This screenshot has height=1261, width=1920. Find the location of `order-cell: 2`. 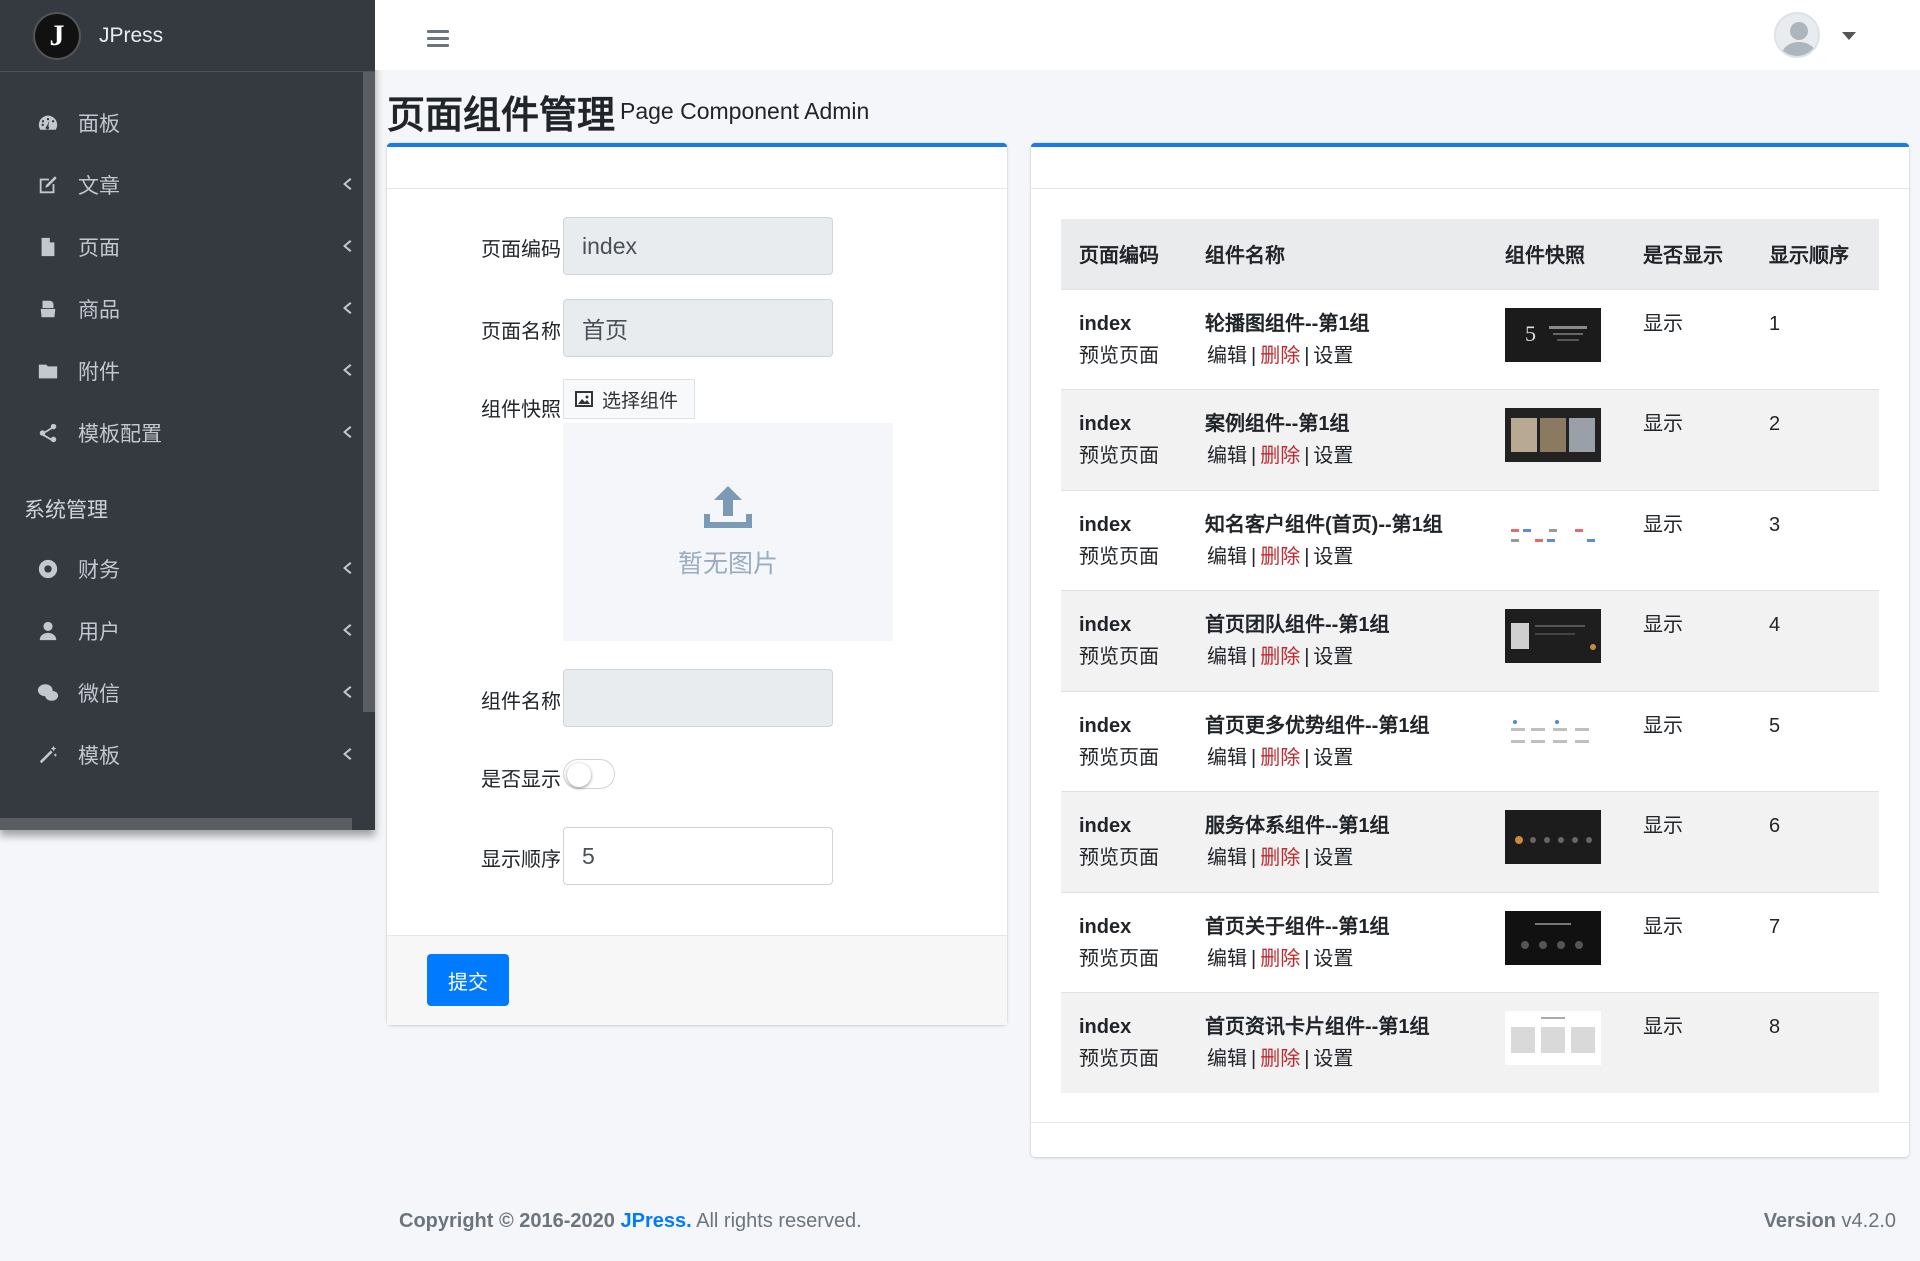

order-cell: 2 is located at coordinates (1815, 440).